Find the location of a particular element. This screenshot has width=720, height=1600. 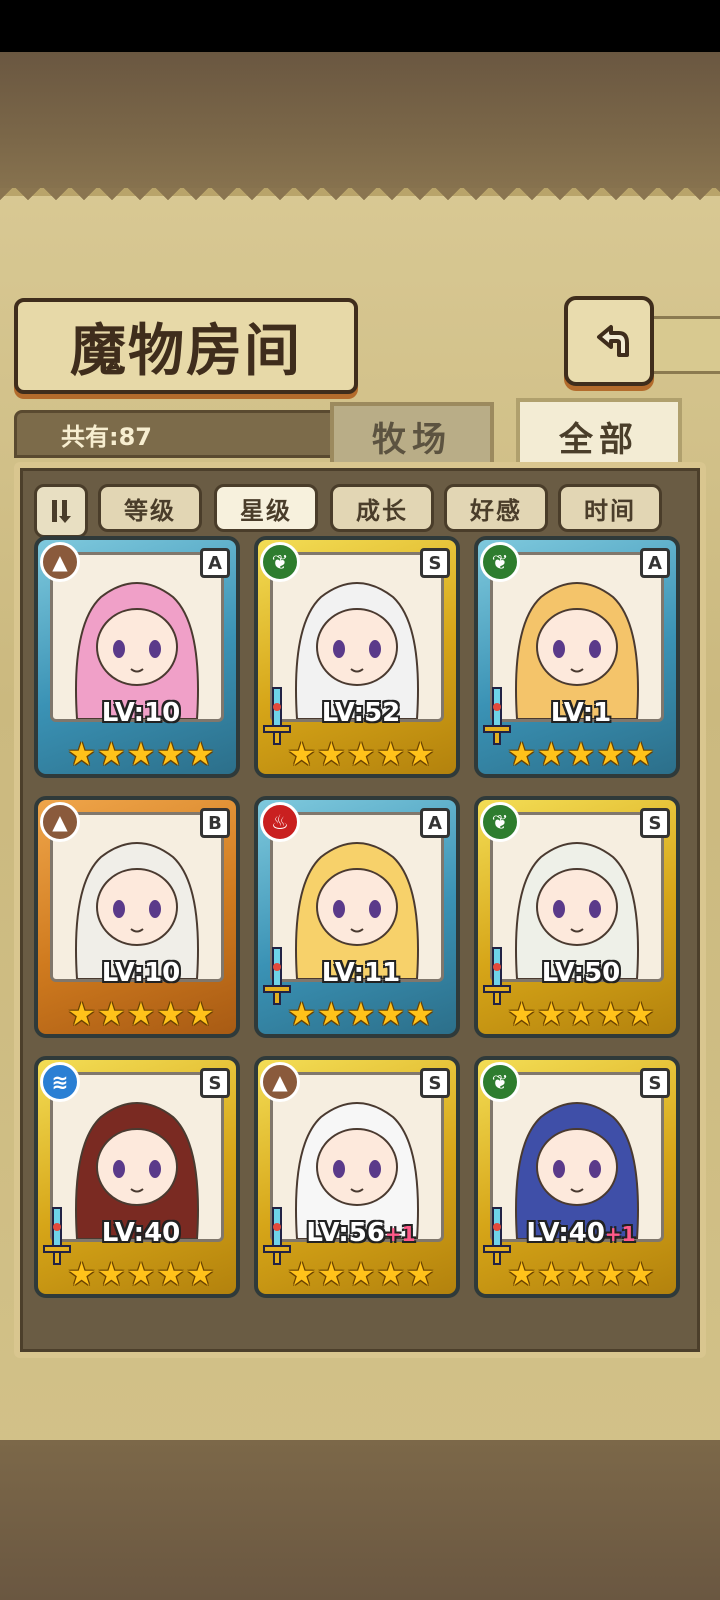

monster-count-bar: 共有:87 is located at coordinates (174, 434).